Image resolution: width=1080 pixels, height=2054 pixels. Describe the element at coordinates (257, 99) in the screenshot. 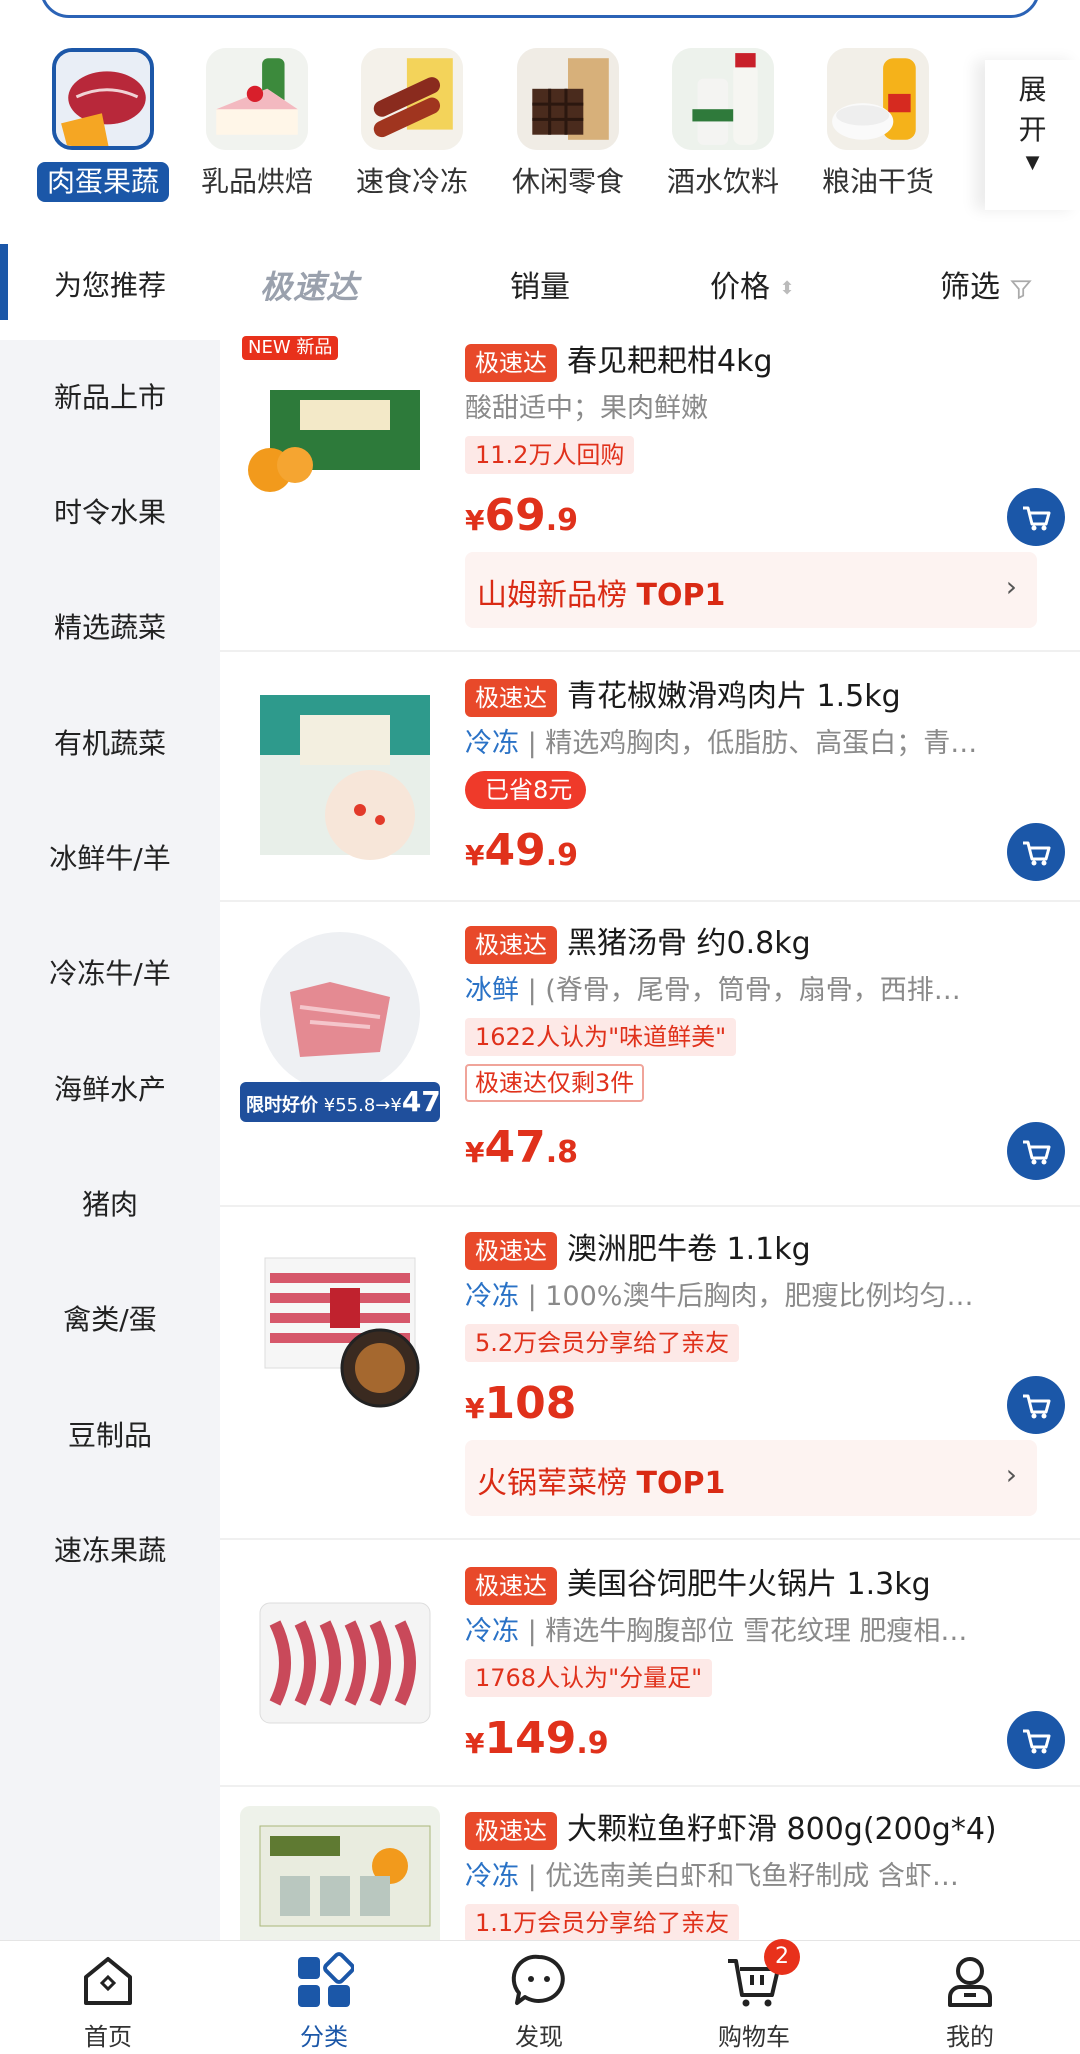

I see `dairy-bakery-icon` at that location.